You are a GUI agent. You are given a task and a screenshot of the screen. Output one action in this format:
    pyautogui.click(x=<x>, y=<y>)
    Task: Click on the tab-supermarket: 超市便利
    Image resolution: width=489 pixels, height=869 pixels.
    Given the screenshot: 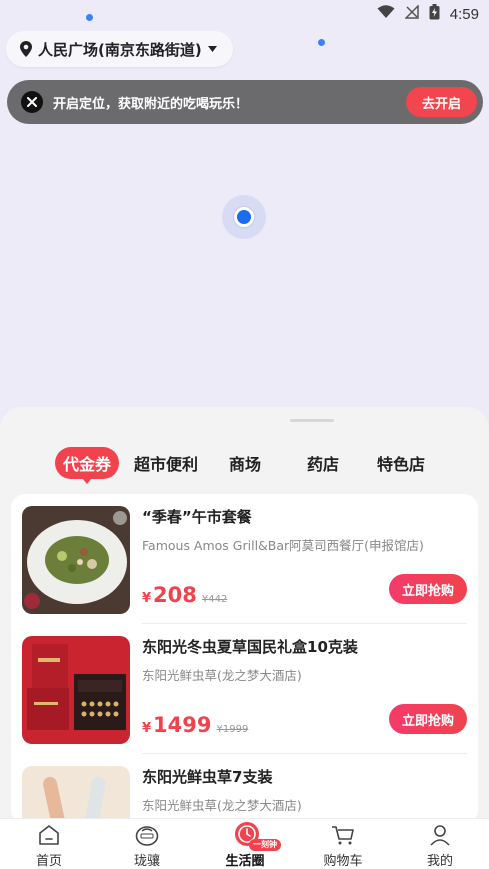 What is the action you would take?
    pyautogui.click(x=166, y=463)
    